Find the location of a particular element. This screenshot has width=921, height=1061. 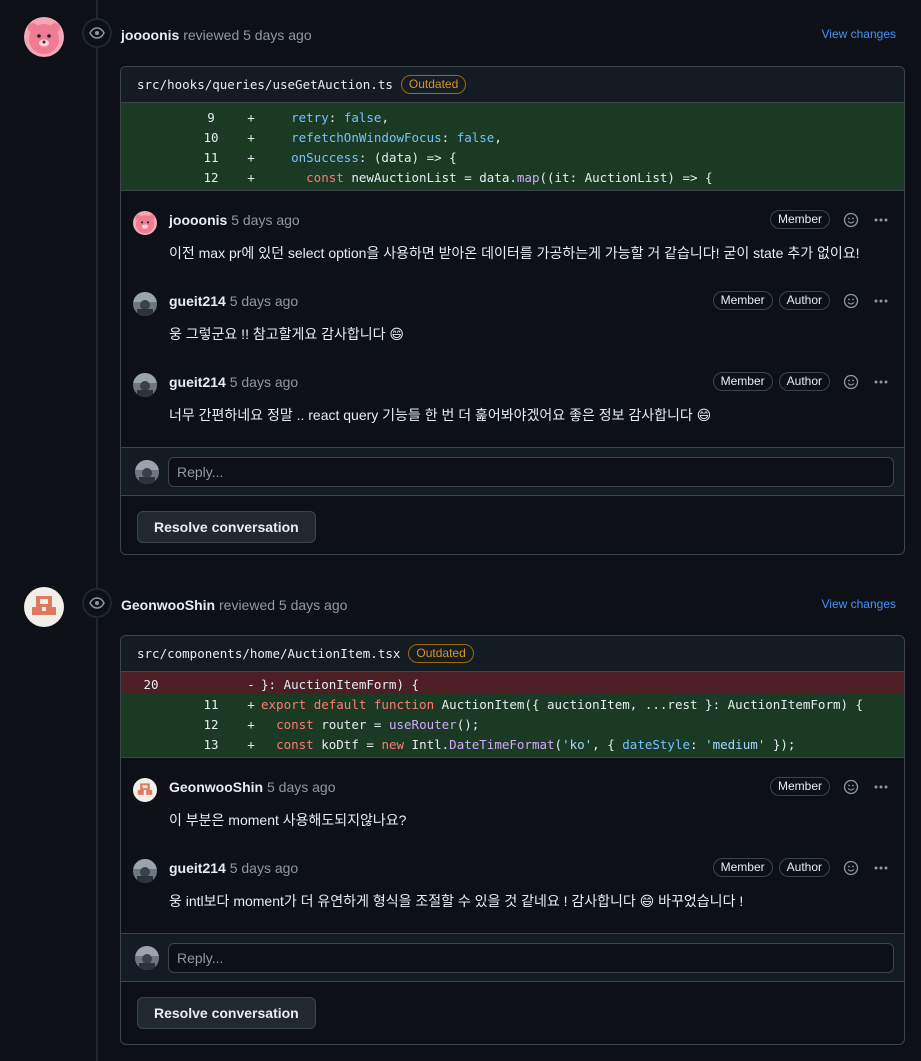

diff-line: 10 + refetchOnWindowFocus: false, is located at coordinates (512, 137).